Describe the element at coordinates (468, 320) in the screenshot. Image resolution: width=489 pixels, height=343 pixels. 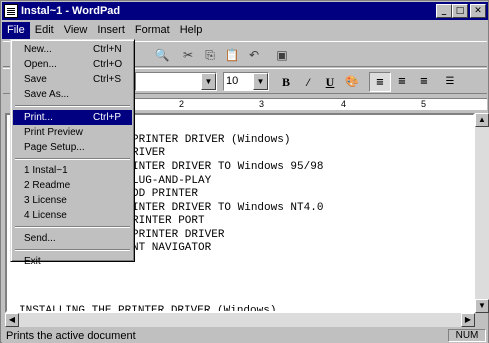
I see `scroll-right-icon: ▶` at that location.